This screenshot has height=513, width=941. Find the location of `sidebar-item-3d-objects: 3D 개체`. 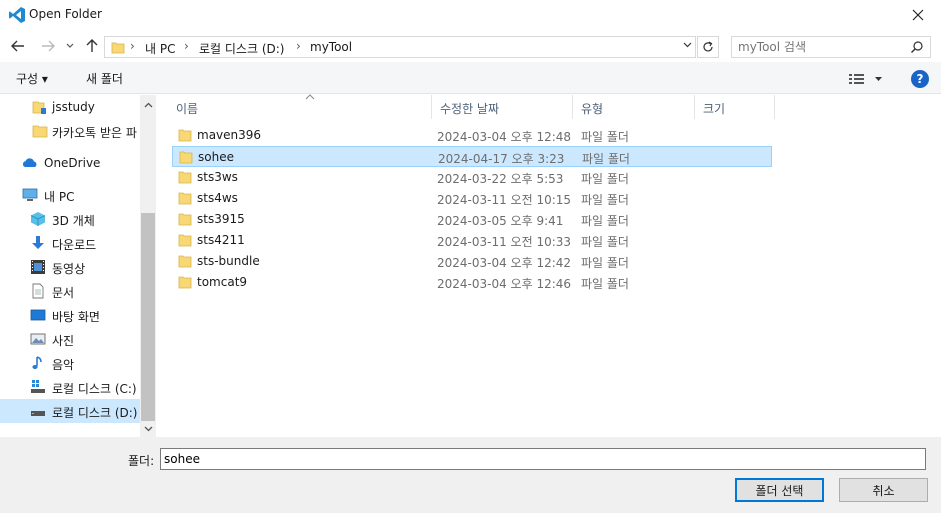

sidebar-item-3d-objects: 3D 개체 is located at coordinates (70, 219).